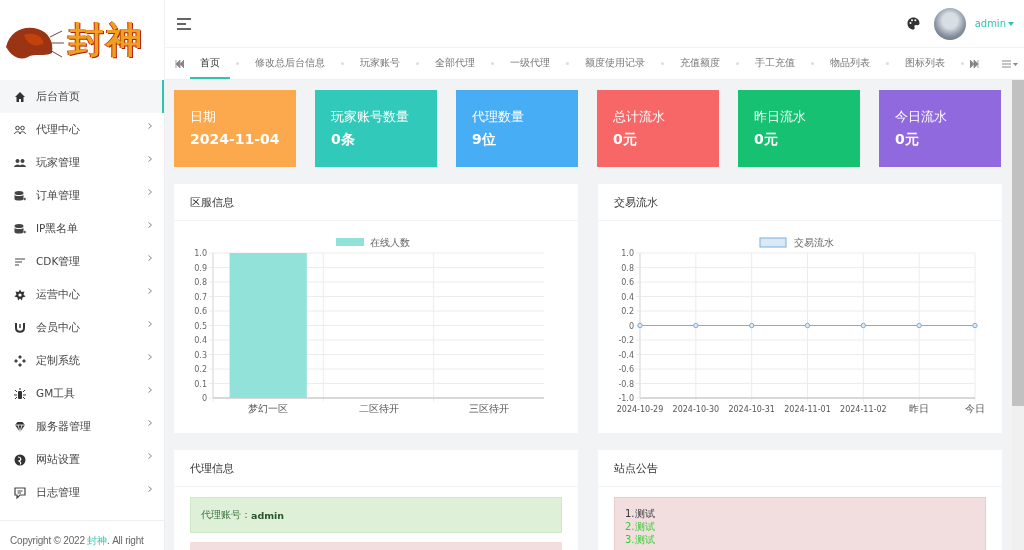 The image size is (1024, 550). What do you see at coordinates (179, 63) in the screenshot?
I see `skip-back-icon` at bounding box center [179, 63].